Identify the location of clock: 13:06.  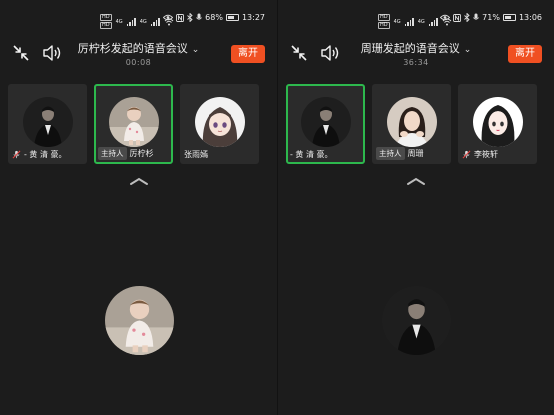
(530, 17).